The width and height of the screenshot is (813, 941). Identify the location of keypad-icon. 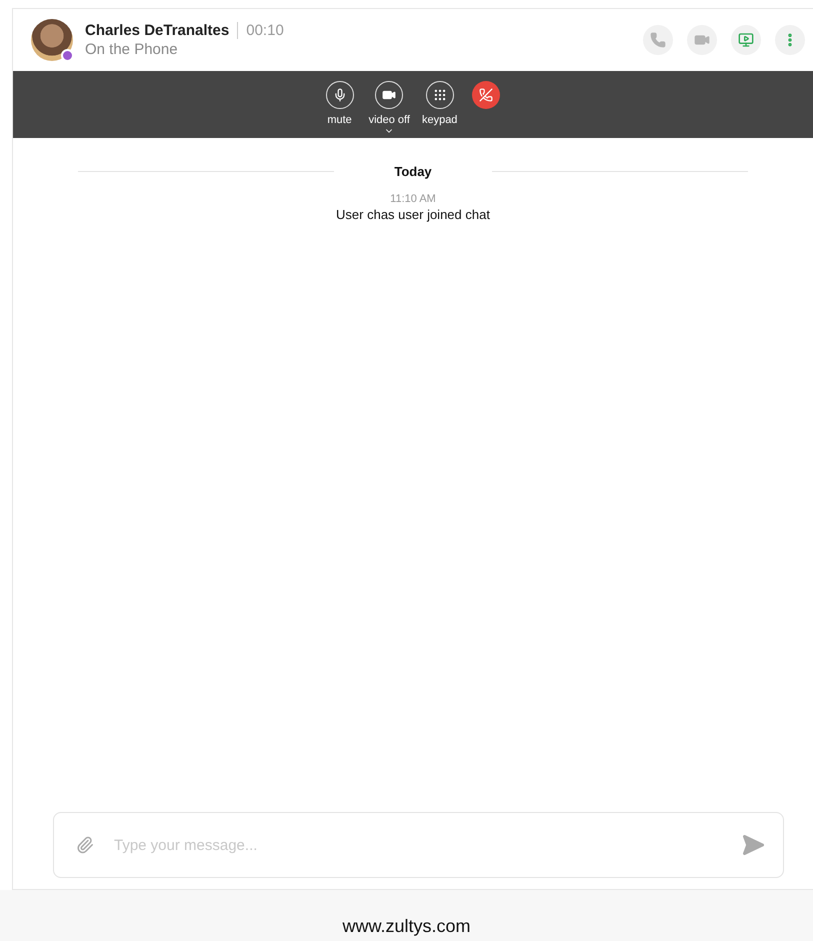
(439, 95).